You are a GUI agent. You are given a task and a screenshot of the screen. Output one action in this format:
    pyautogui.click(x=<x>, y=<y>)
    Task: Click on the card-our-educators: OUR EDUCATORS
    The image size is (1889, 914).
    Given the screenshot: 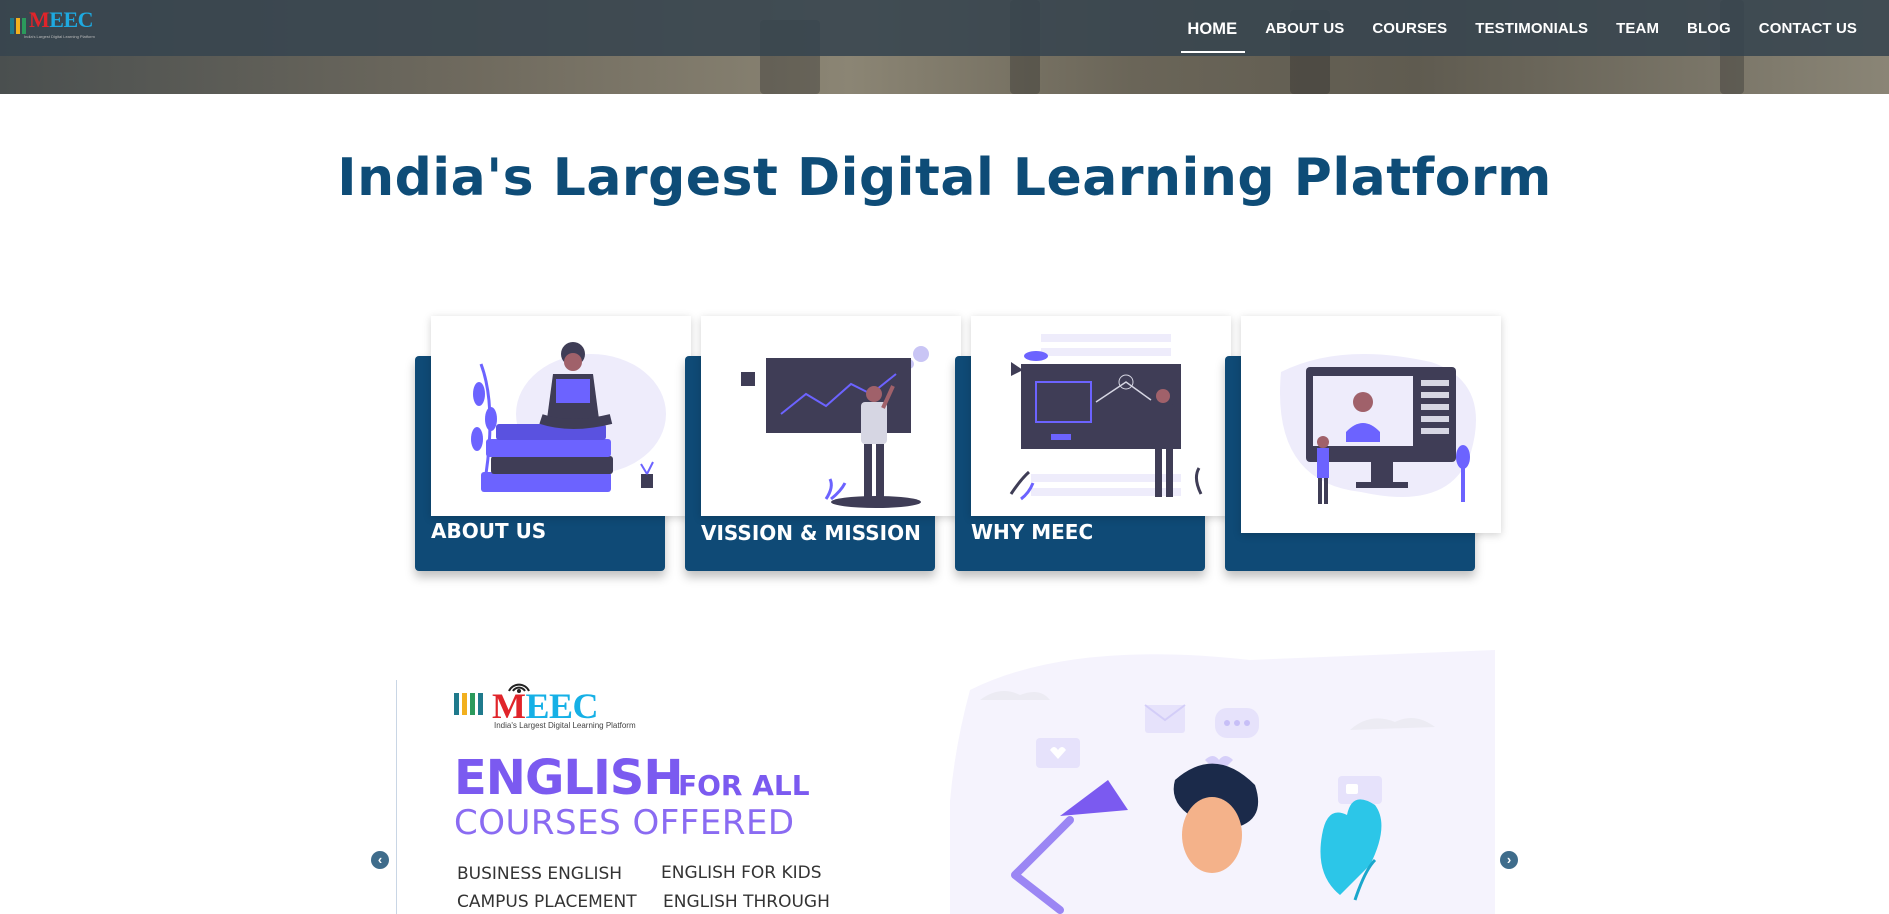 What is the action you would take?
    pyautogui.click(x=1363, y=446)
    